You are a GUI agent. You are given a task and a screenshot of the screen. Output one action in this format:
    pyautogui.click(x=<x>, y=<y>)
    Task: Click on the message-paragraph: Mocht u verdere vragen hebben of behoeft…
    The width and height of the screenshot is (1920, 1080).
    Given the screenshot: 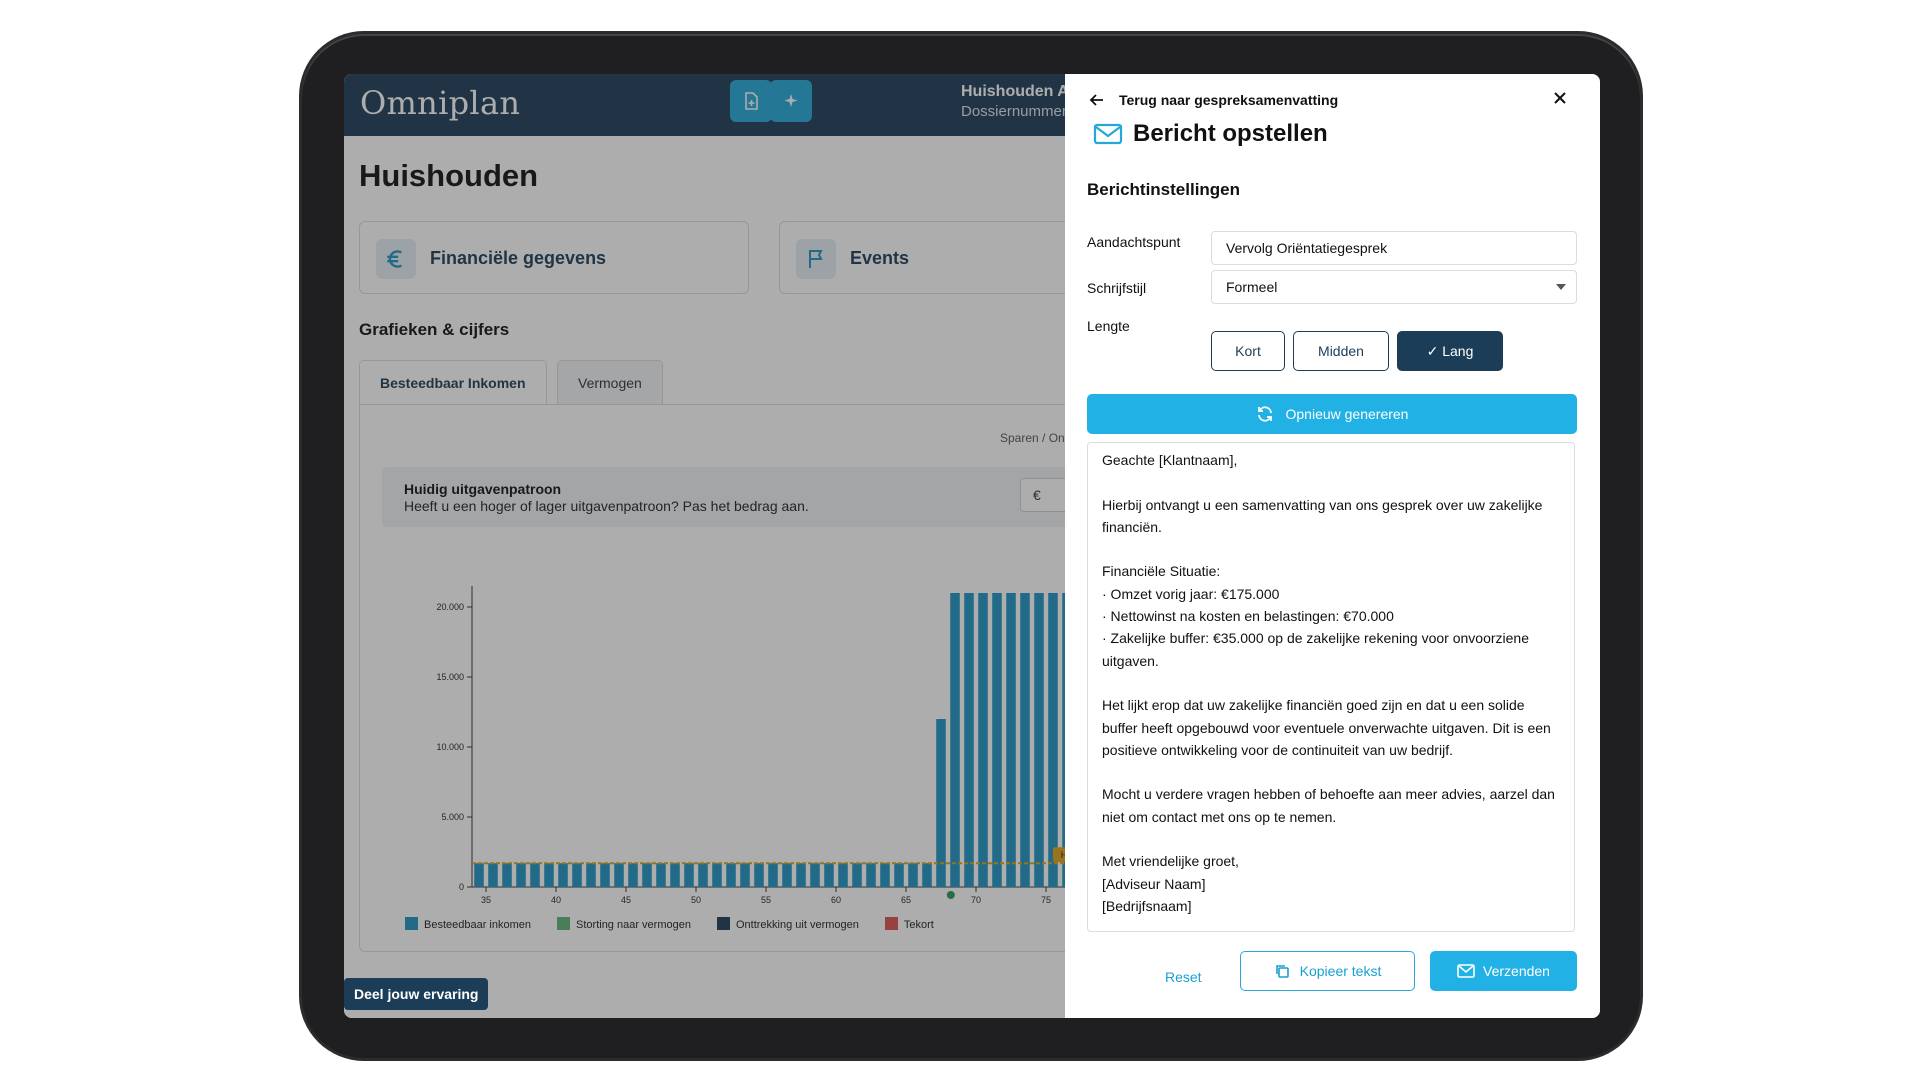 What is the action you would take?
    pyautogui.click(x=1328, y=805)
    